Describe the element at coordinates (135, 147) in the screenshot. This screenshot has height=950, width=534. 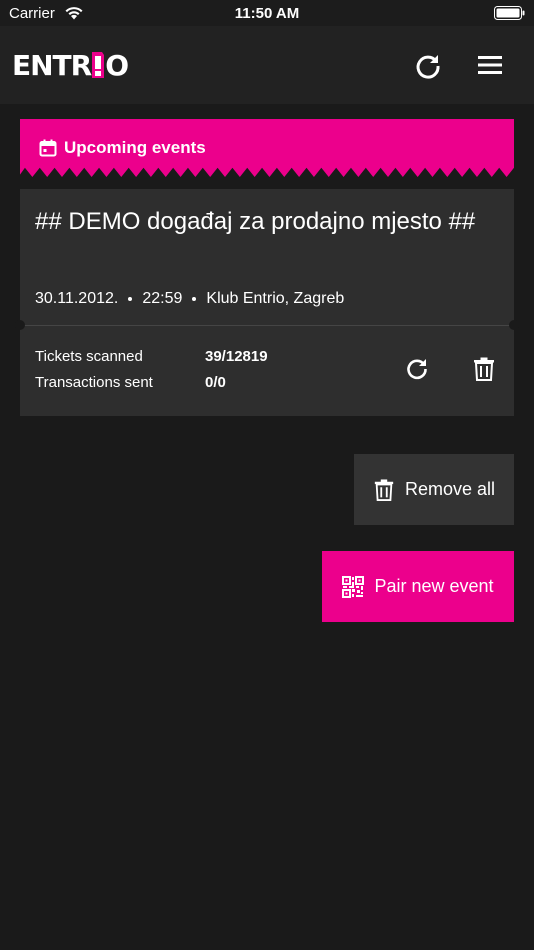
I see `section-title: Upcoming events` at that location.